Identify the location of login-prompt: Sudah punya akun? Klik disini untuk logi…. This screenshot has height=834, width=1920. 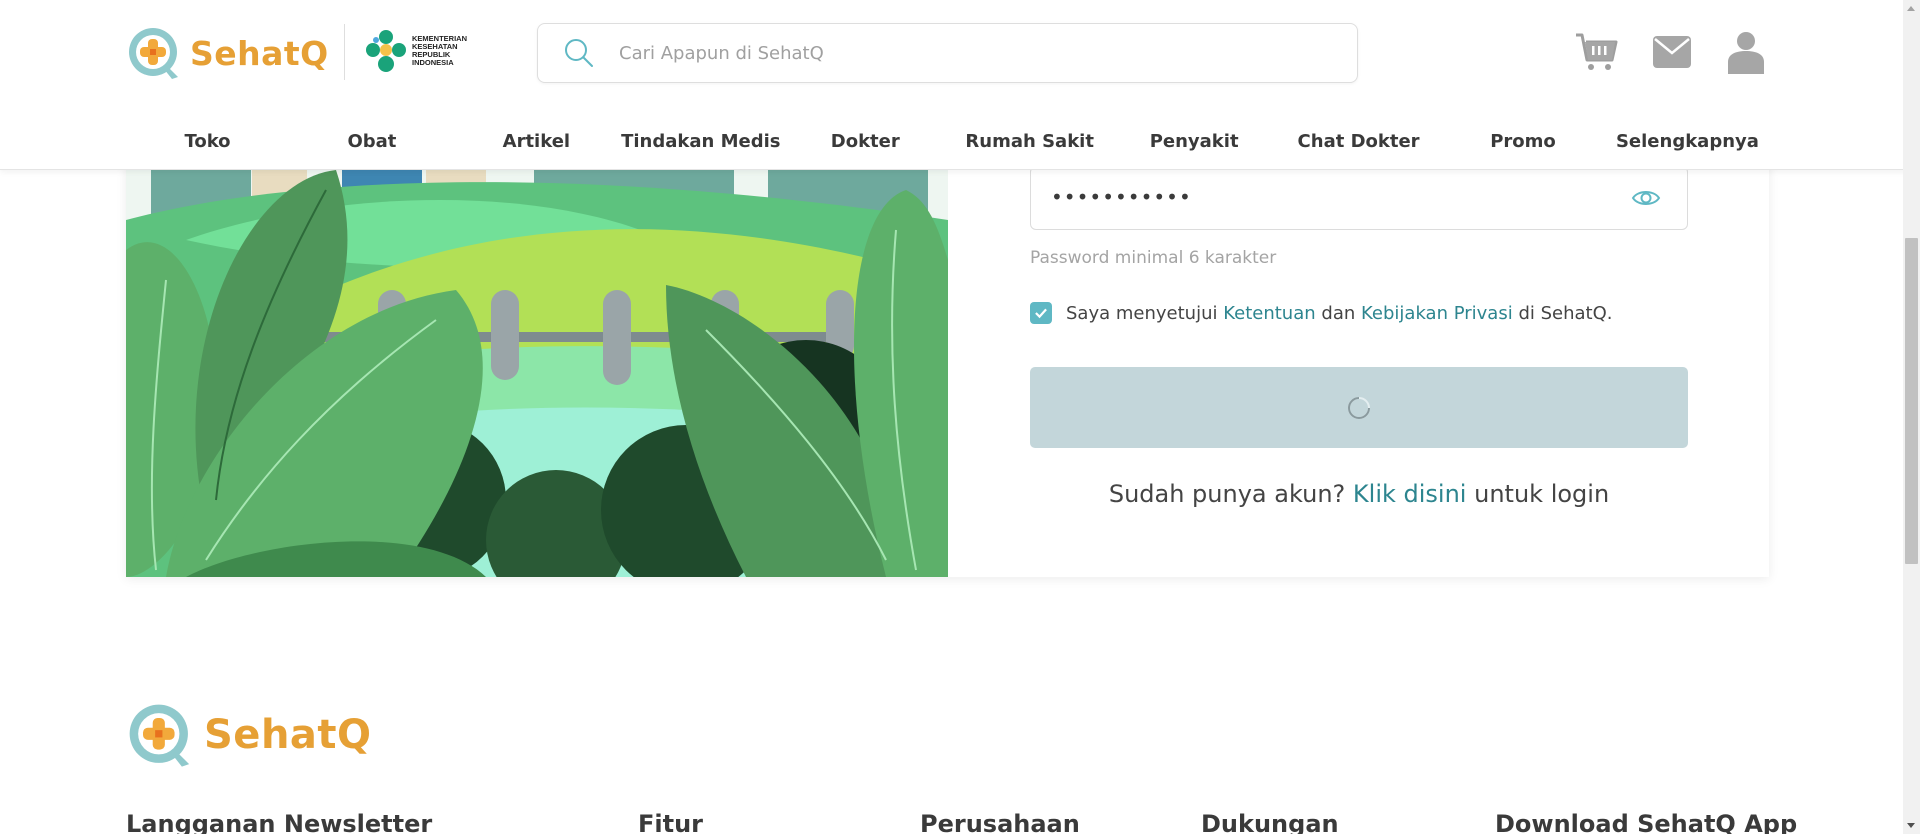
(1359, 494).